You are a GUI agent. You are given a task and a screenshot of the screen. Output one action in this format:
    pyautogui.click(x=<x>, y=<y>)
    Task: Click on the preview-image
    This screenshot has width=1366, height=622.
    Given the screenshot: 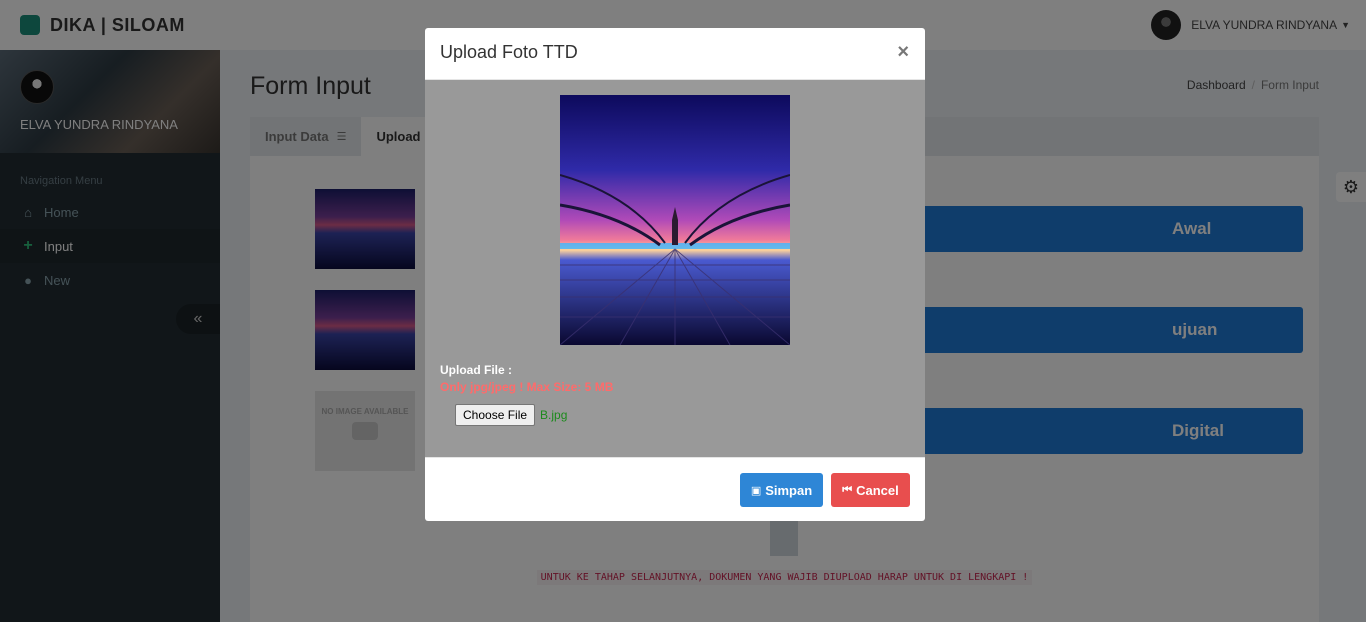 What is the action you would take?
    pyautogui.click(x=675, y=220)
    